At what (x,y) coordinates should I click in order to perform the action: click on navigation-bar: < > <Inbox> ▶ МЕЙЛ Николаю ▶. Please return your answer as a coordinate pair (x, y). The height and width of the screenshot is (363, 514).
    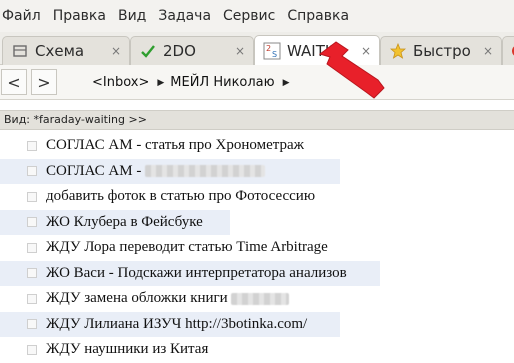
    Looking at the image, I should click on (257, 82).